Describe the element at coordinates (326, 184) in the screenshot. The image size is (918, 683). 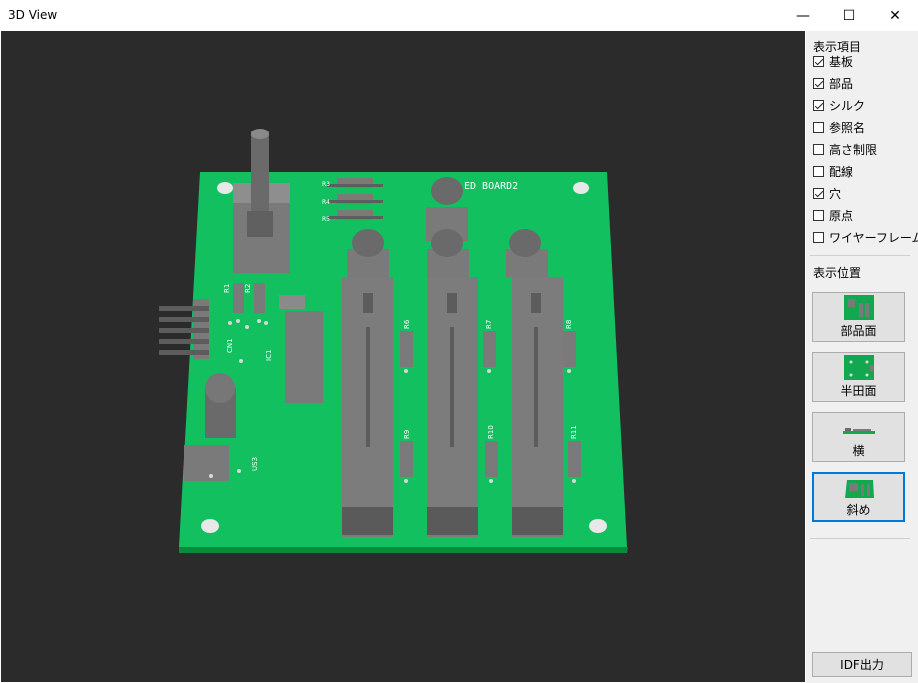
I see `silk-label-r3: R3` at that location.